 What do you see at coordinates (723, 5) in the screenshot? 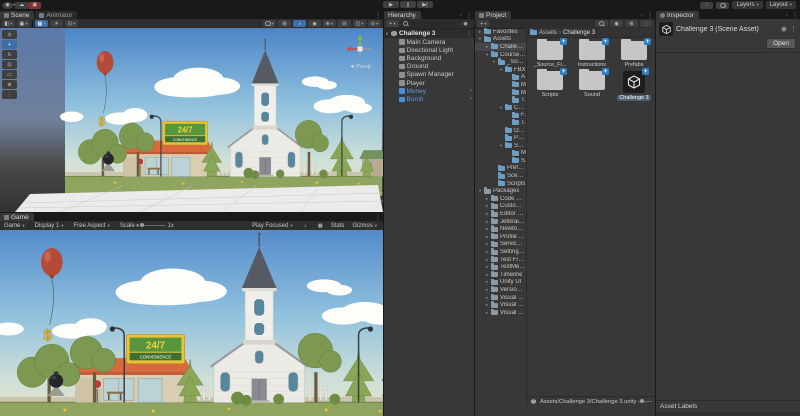
I see `search-icon` at bounding box center [723, 5].